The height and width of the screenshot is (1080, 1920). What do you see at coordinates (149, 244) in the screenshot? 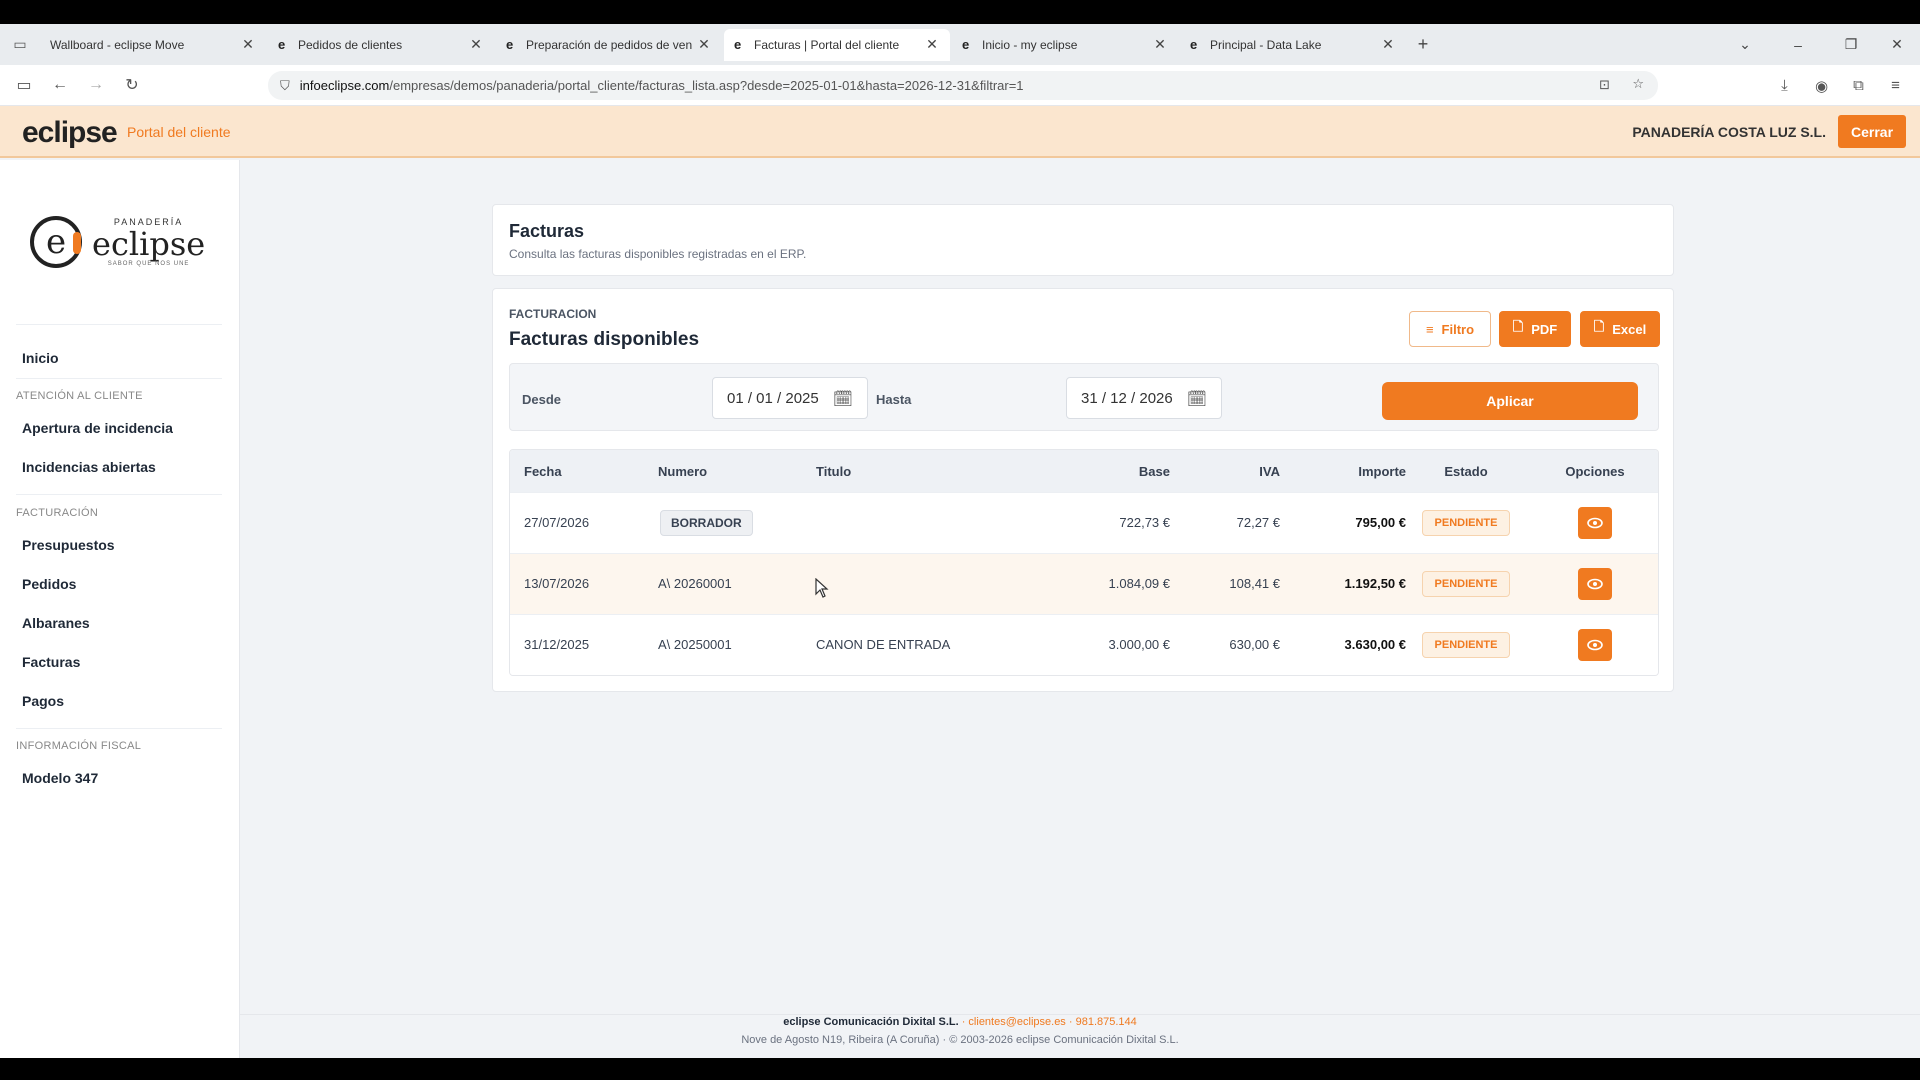
I see `logo-name: eclipse` at bounding box center [149, 244].